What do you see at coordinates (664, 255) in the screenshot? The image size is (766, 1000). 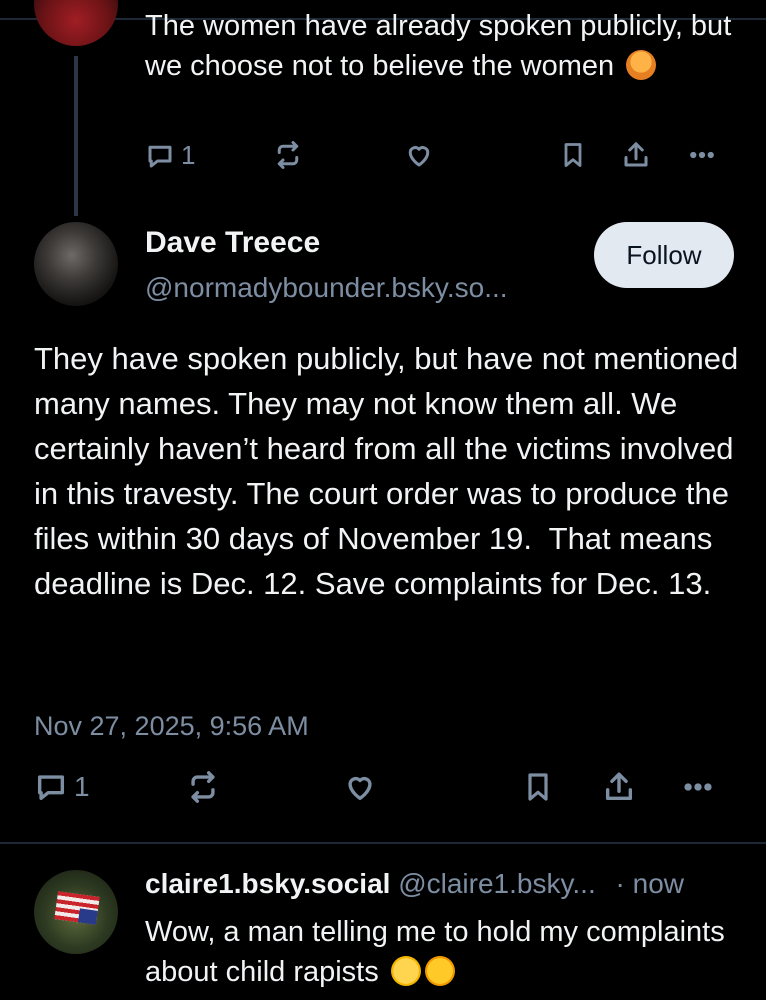 I see `follow-button: Follow` at bounding box center [664, 255].